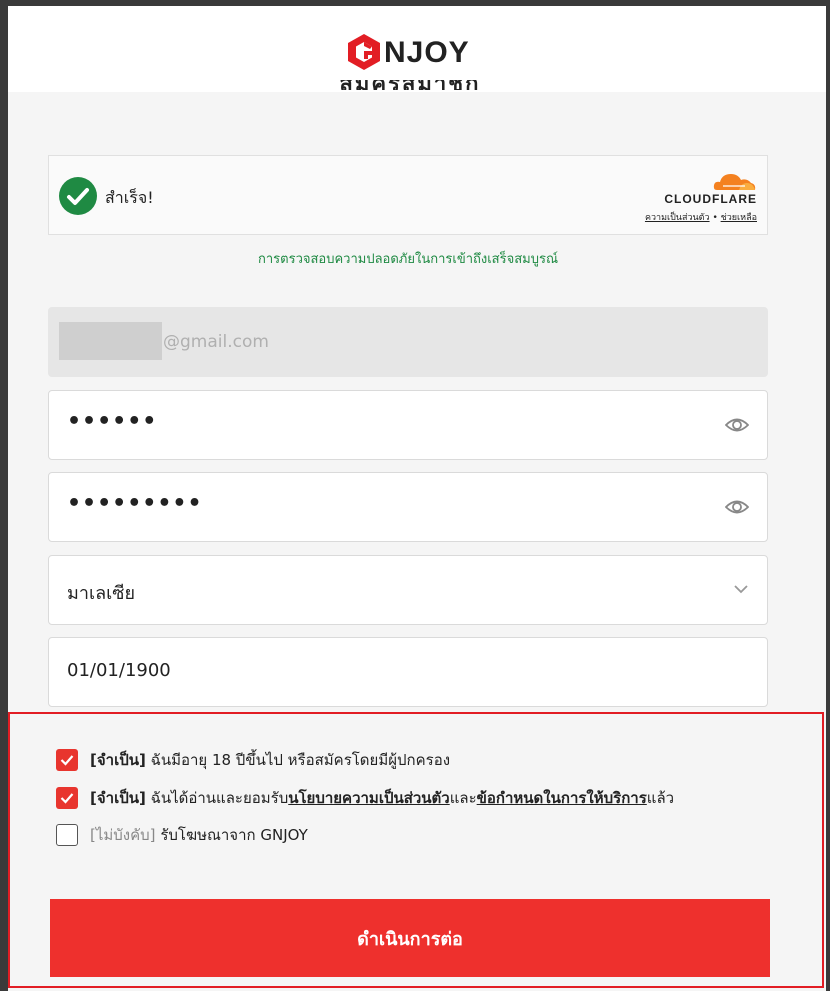 The height and width of the screenshot is (991, 830). I want to click on cloudflare-wordmark: CLOUDFLARE, so click(710, 199).